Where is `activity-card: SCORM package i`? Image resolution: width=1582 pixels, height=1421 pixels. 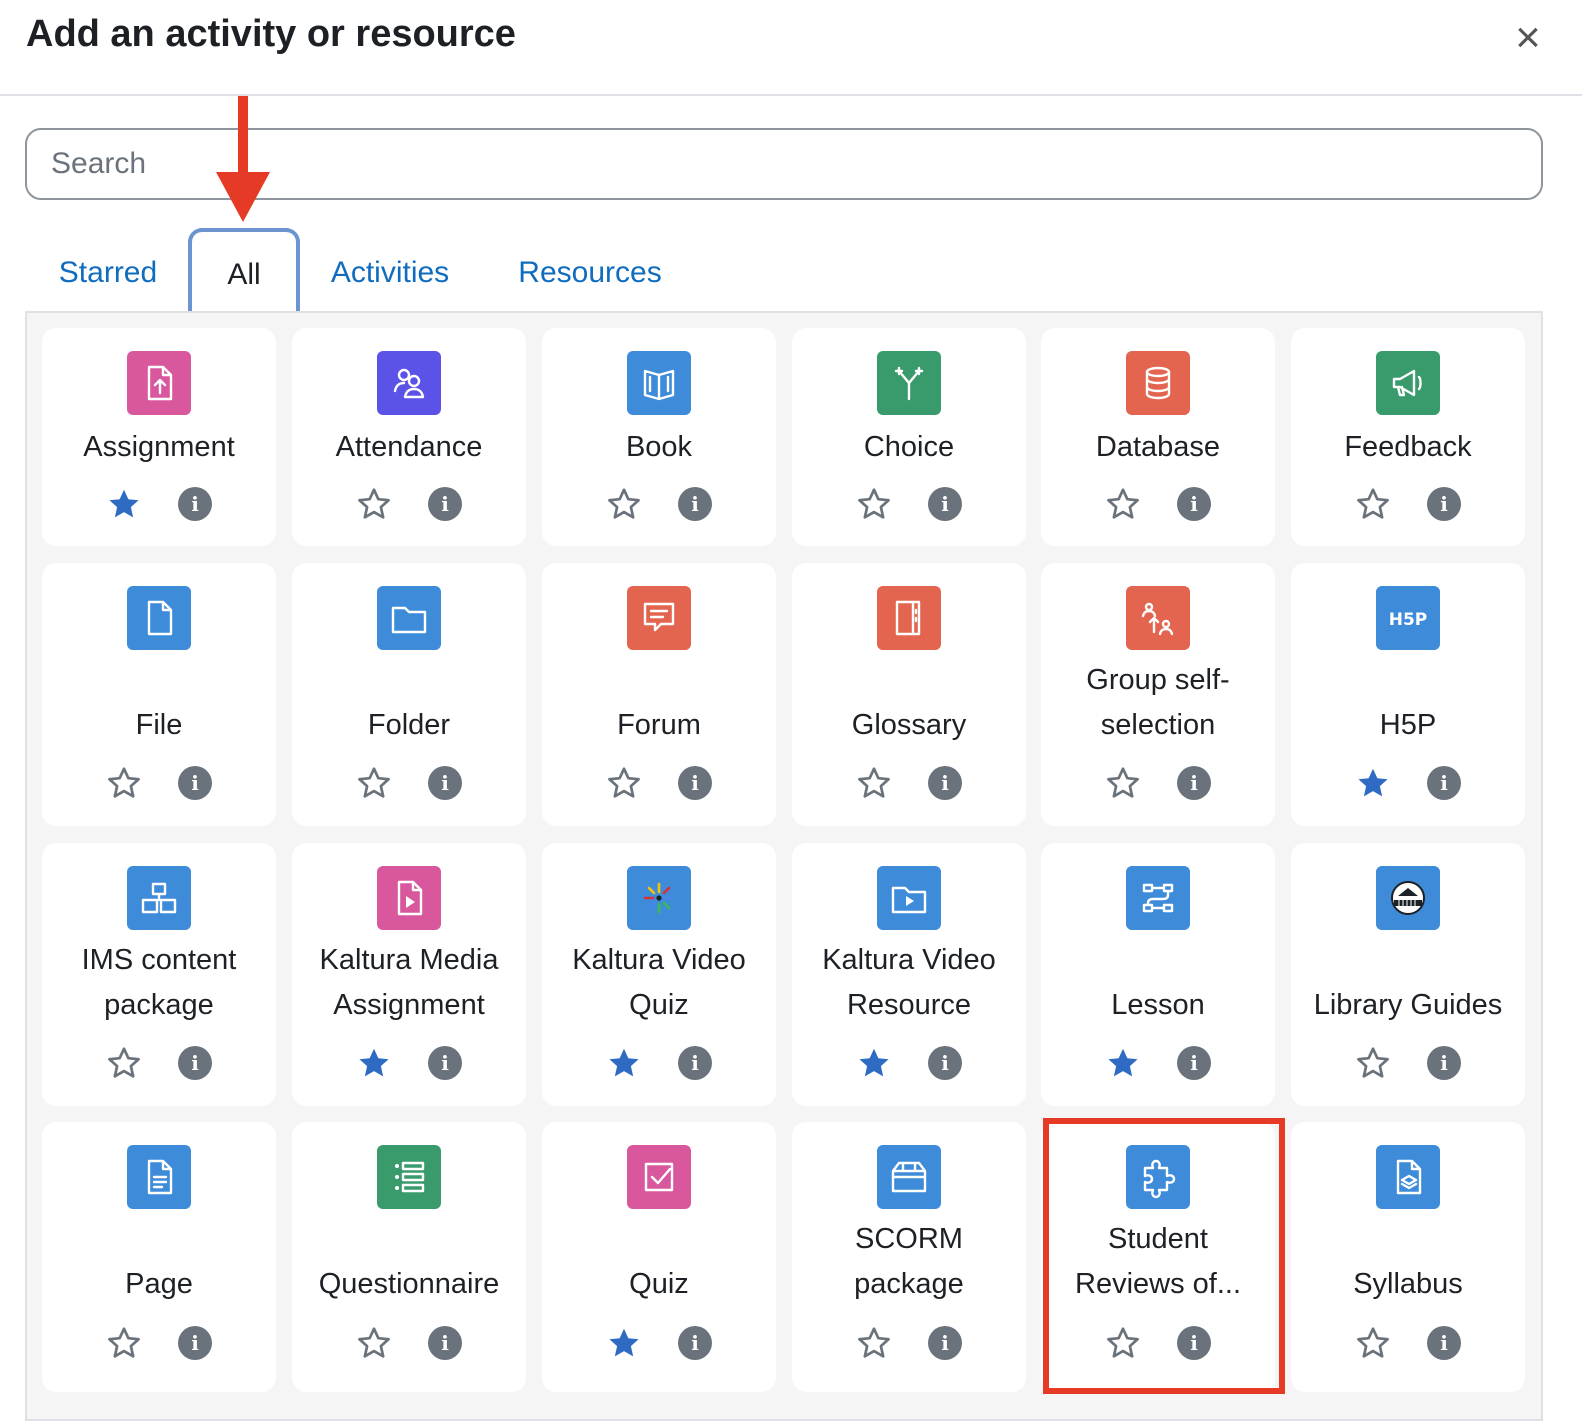 activity-card: SCORM package i is located at coordinates (909, 1257).